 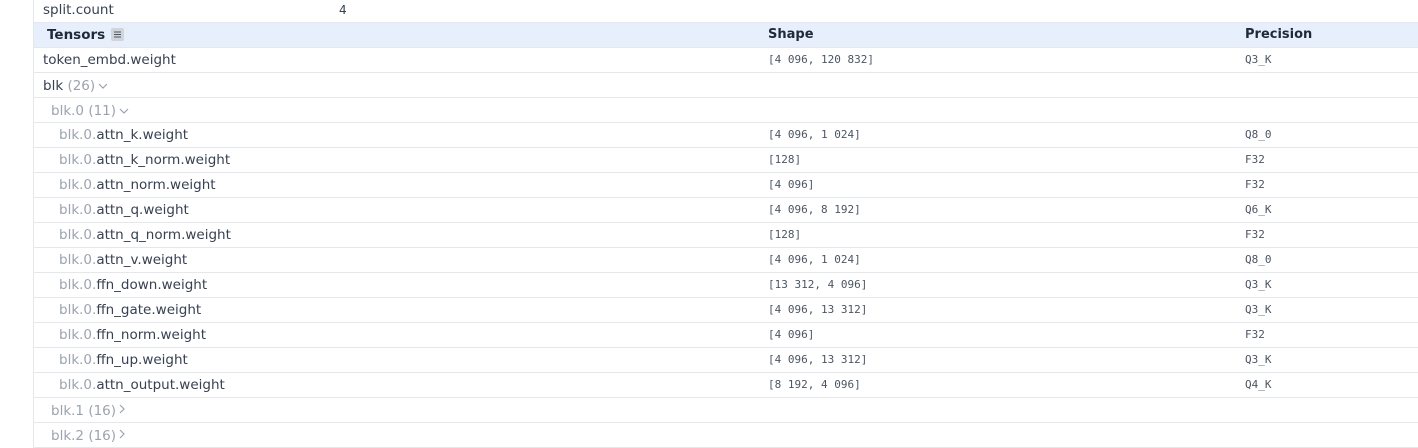 I want to click on tensor-name: blk.0.ffn_down.weight, so click(x=133, y=285).